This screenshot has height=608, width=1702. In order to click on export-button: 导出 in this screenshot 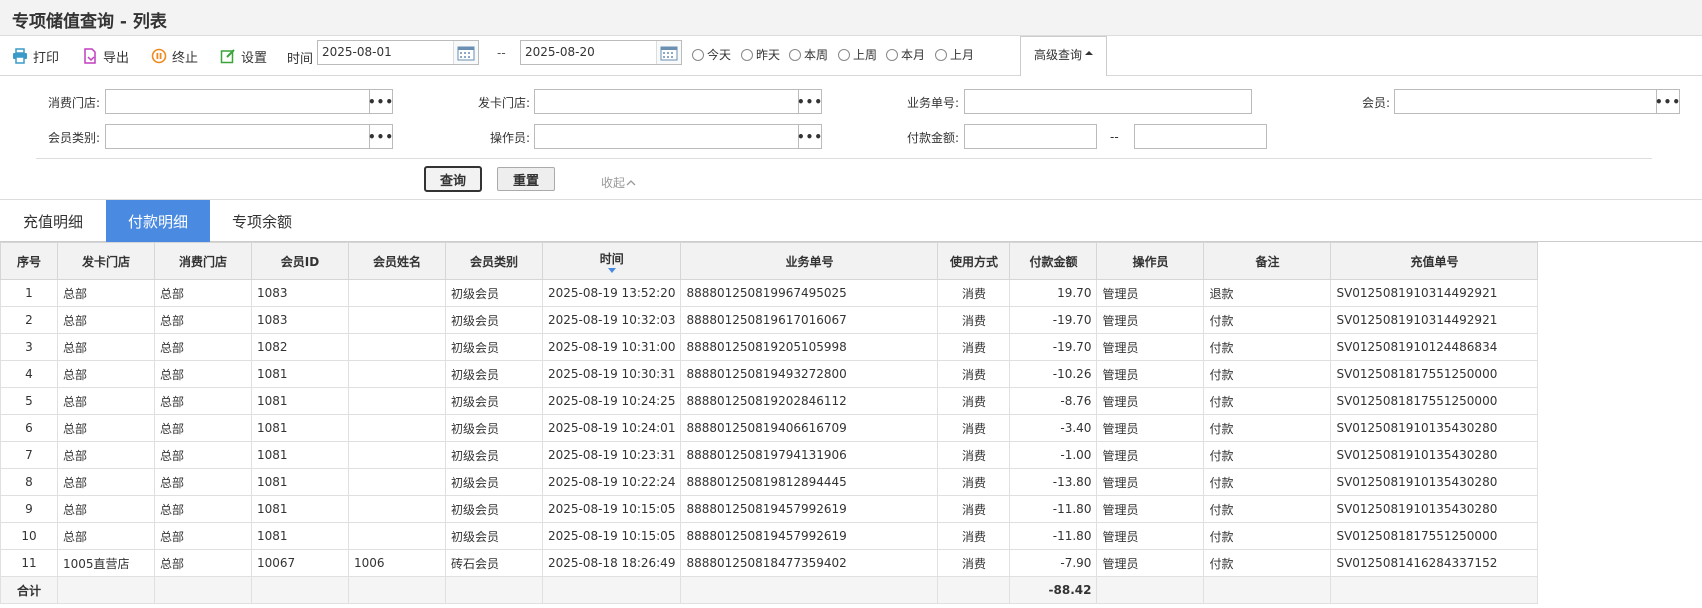, I will do `click(105, 56)`.